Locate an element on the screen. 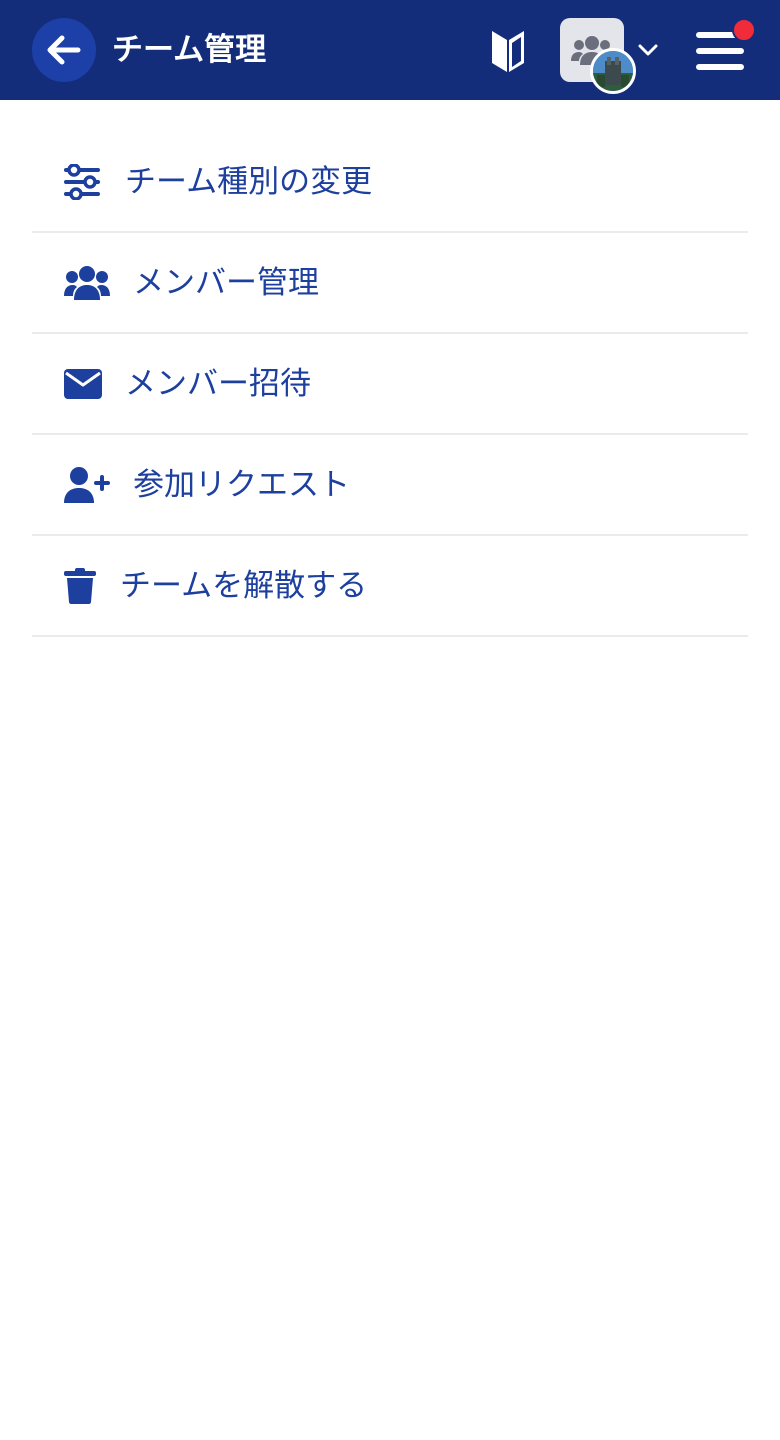 Image resolution: width=780 pixels, height=1440 pixels. menu-item-join-requests: 参加リクエスト is located at coordinates (390, 485).